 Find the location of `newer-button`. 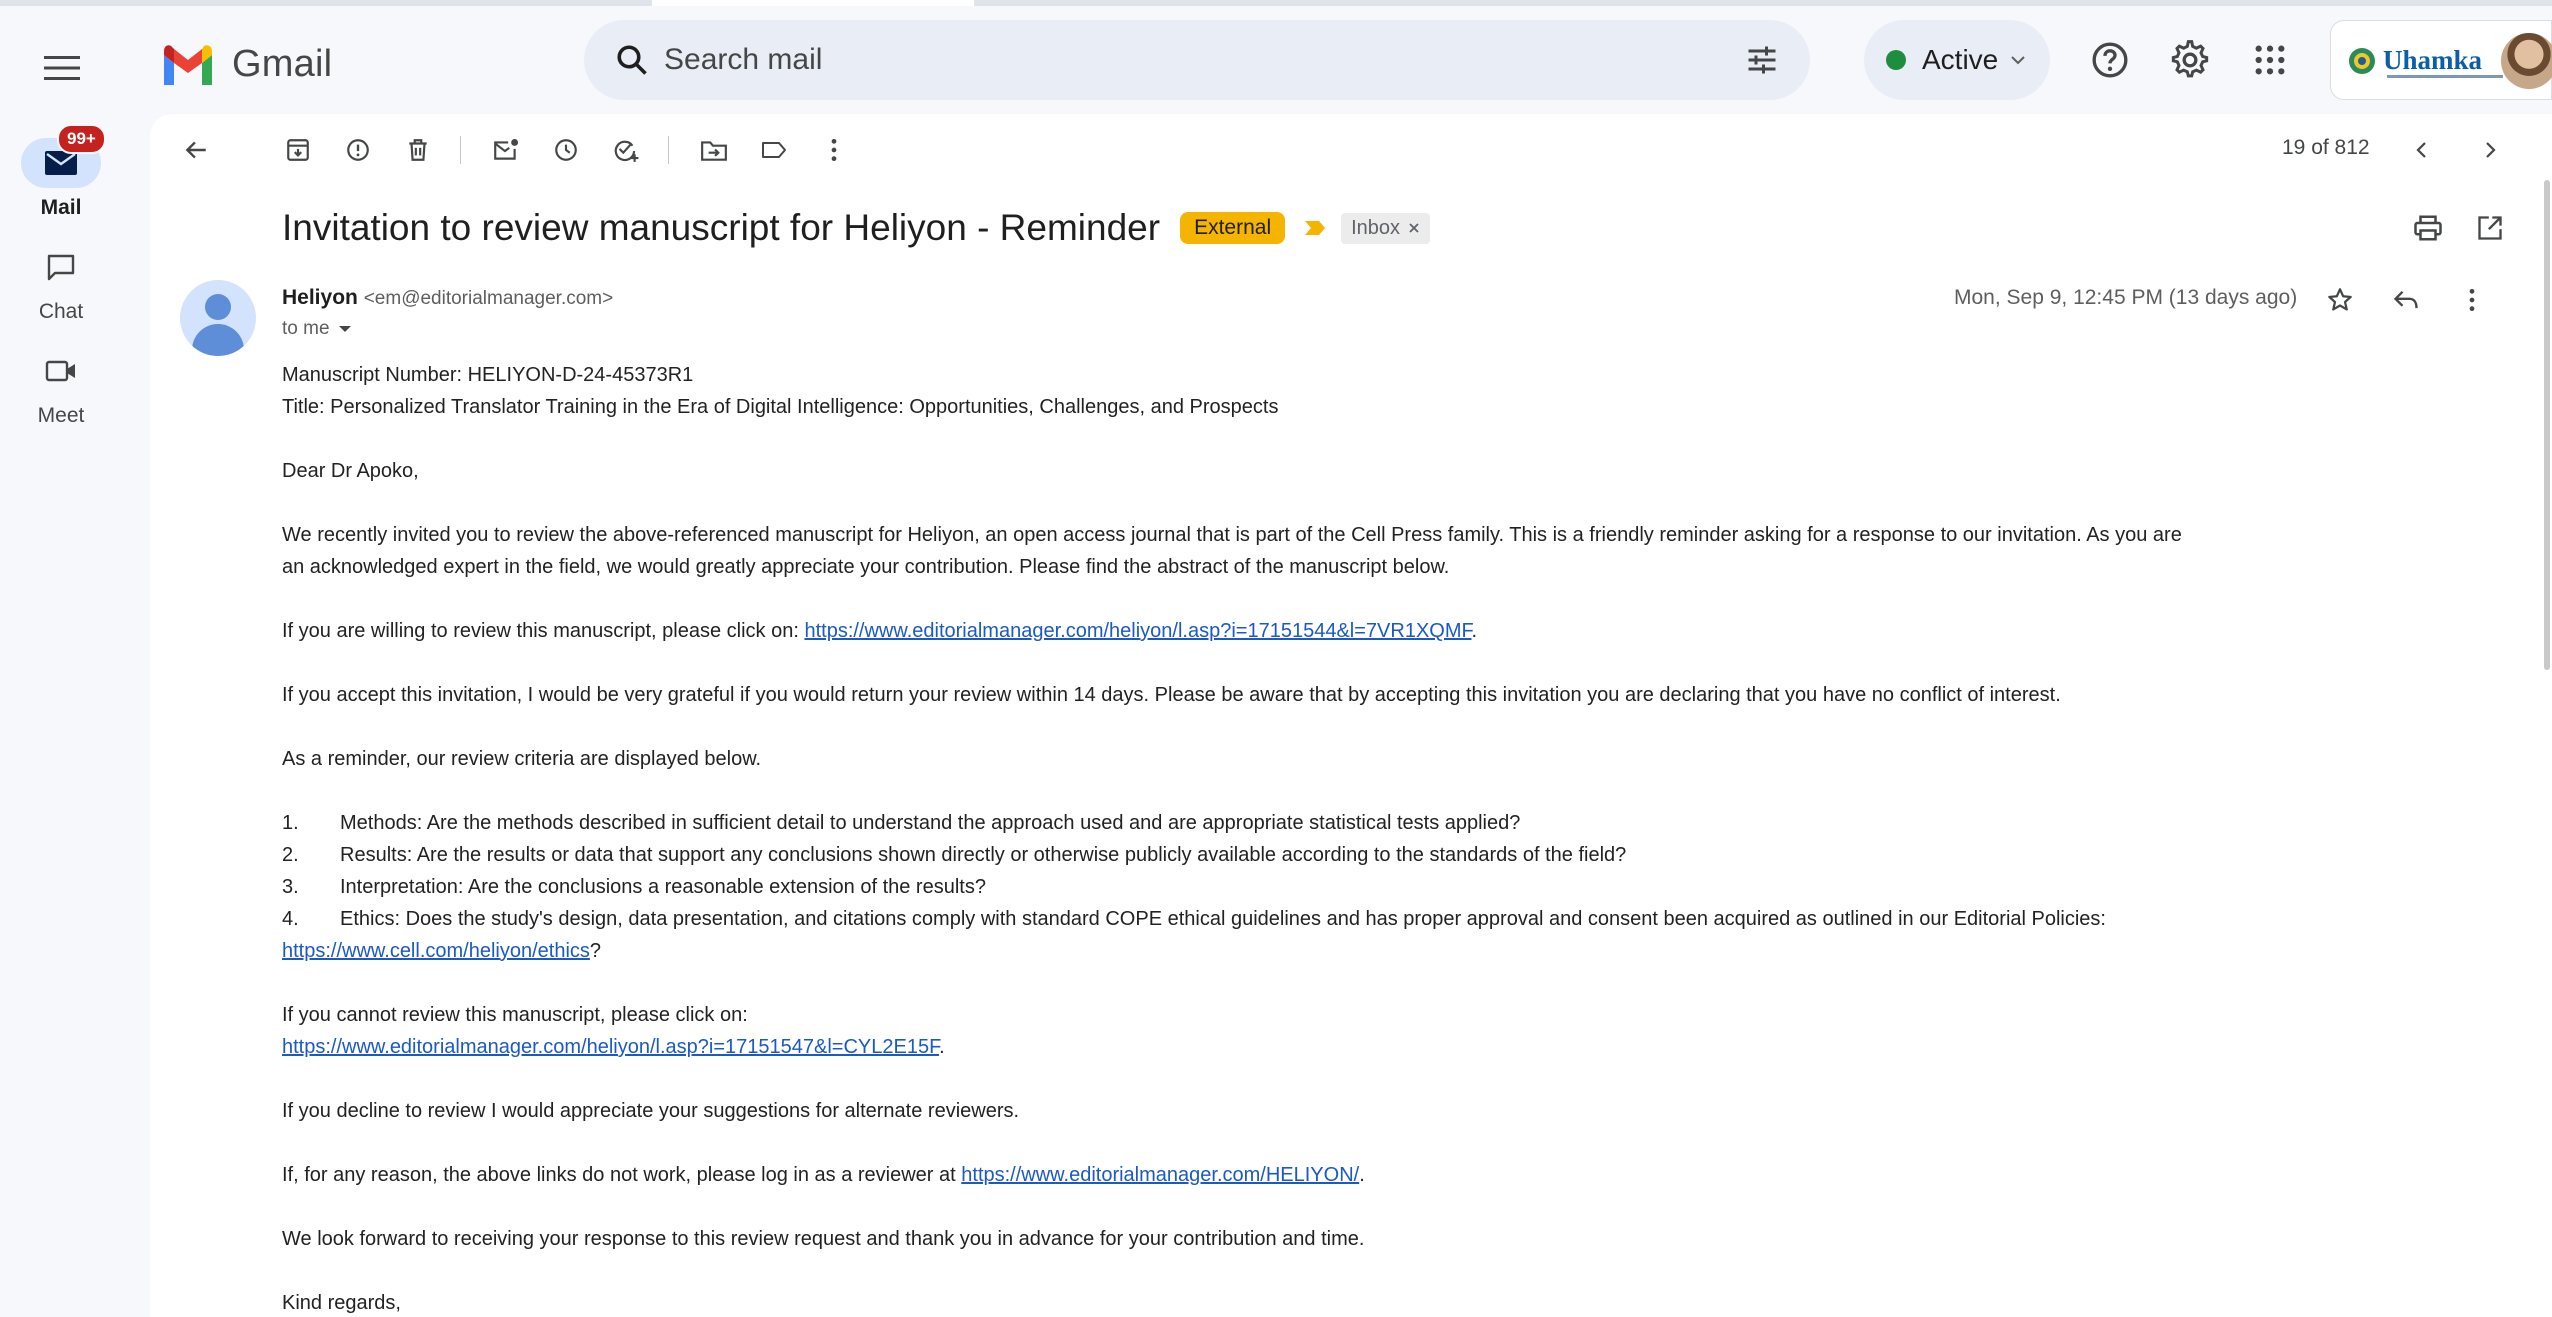

newer-button is located at coordinates (2422, 150).